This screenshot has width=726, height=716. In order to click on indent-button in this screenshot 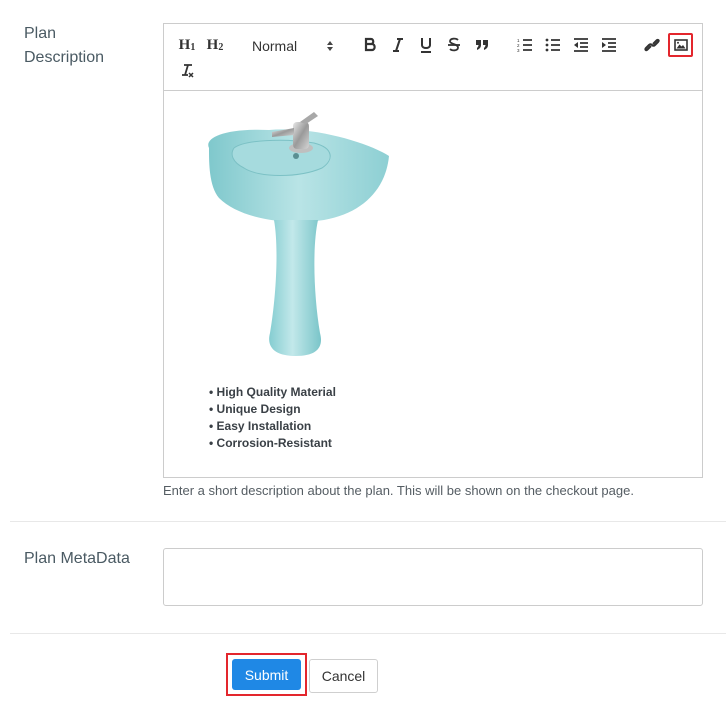, I will do `click(609, 45)`.